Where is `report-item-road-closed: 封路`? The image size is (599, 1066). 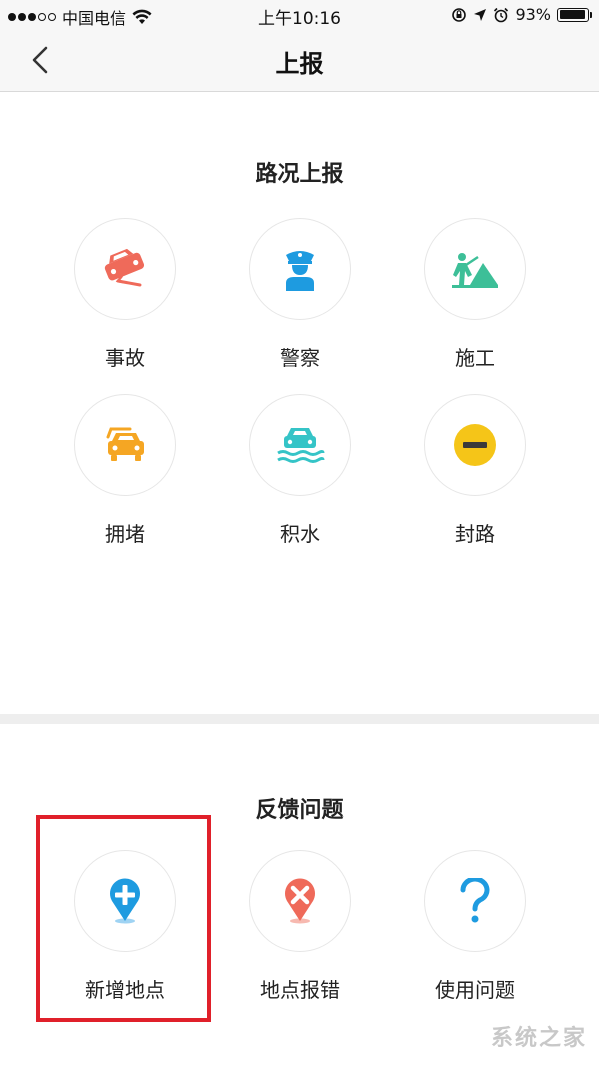
report-item-road-closed: 封路 is located at coordinates (475, 470).